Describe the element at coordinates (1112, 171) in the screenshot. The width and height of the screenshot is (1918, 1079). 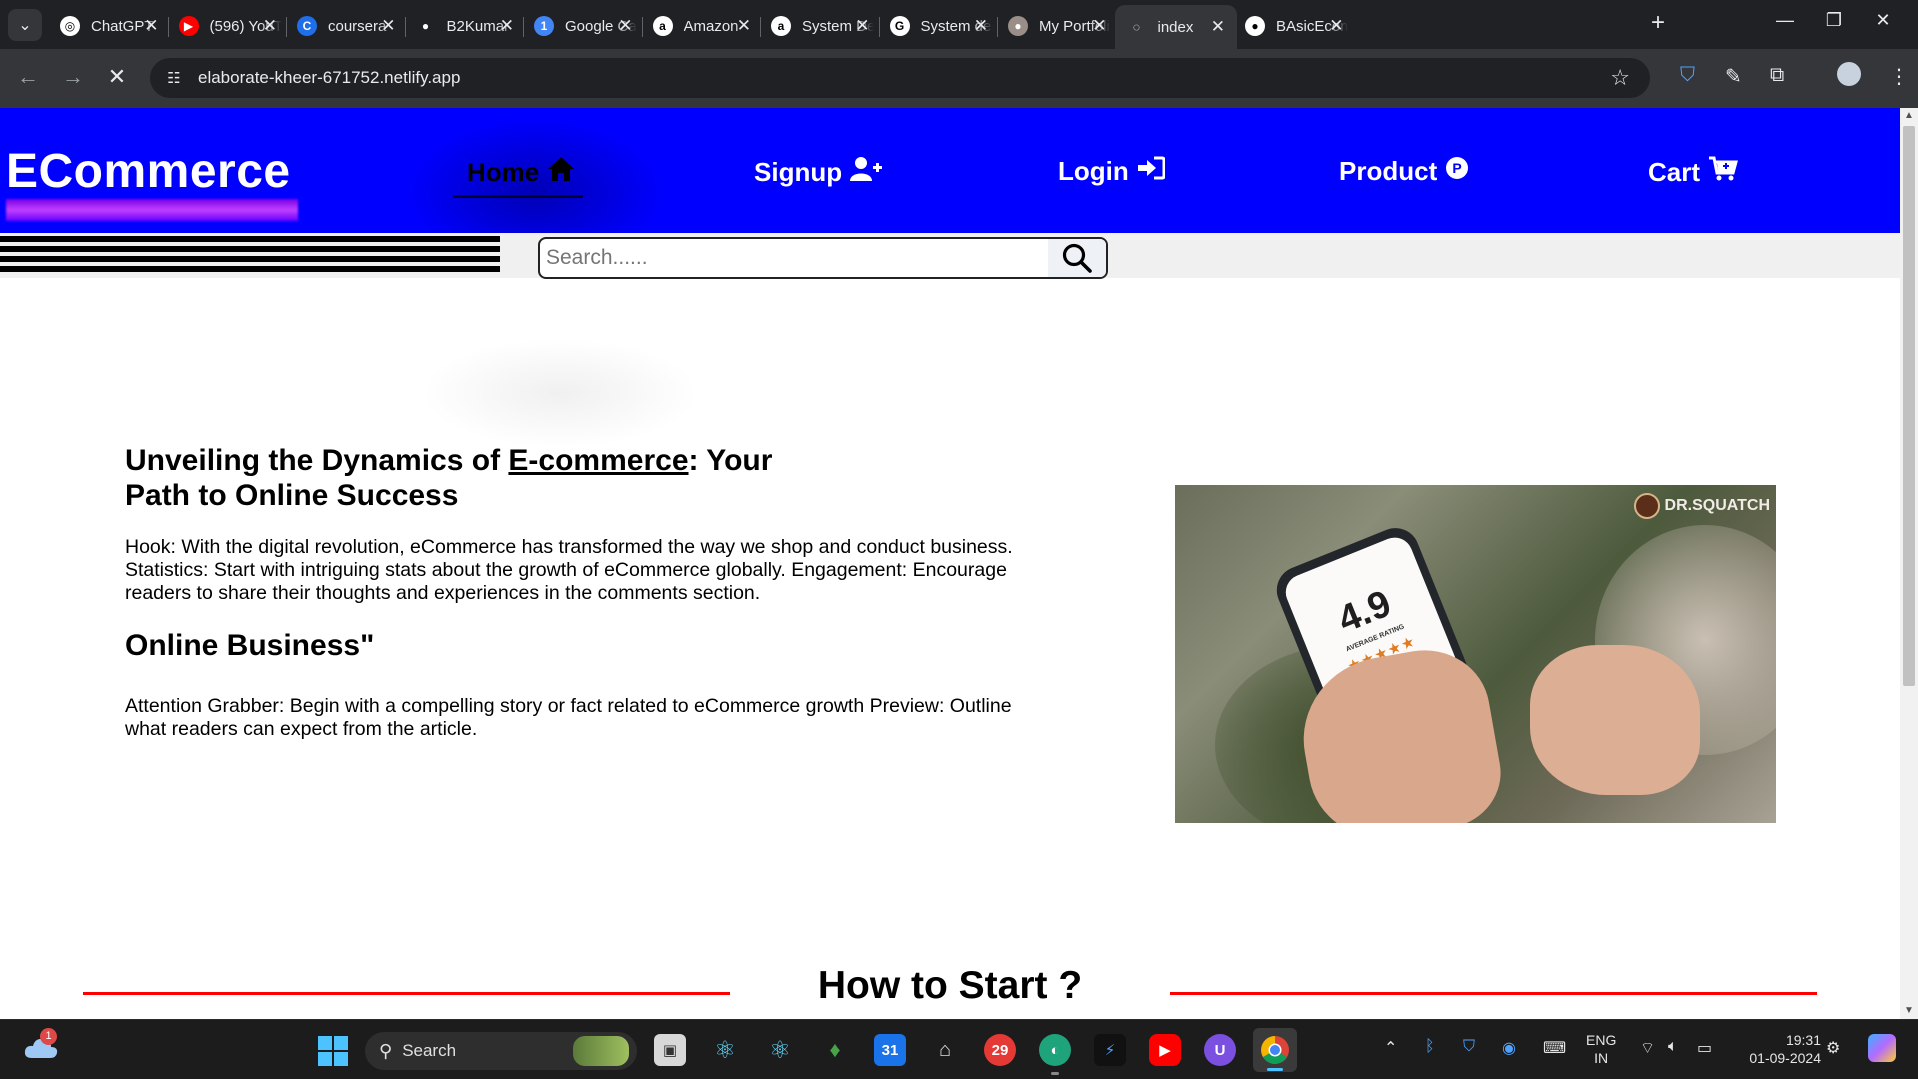
I see `nav-login-link: Login` at that location.